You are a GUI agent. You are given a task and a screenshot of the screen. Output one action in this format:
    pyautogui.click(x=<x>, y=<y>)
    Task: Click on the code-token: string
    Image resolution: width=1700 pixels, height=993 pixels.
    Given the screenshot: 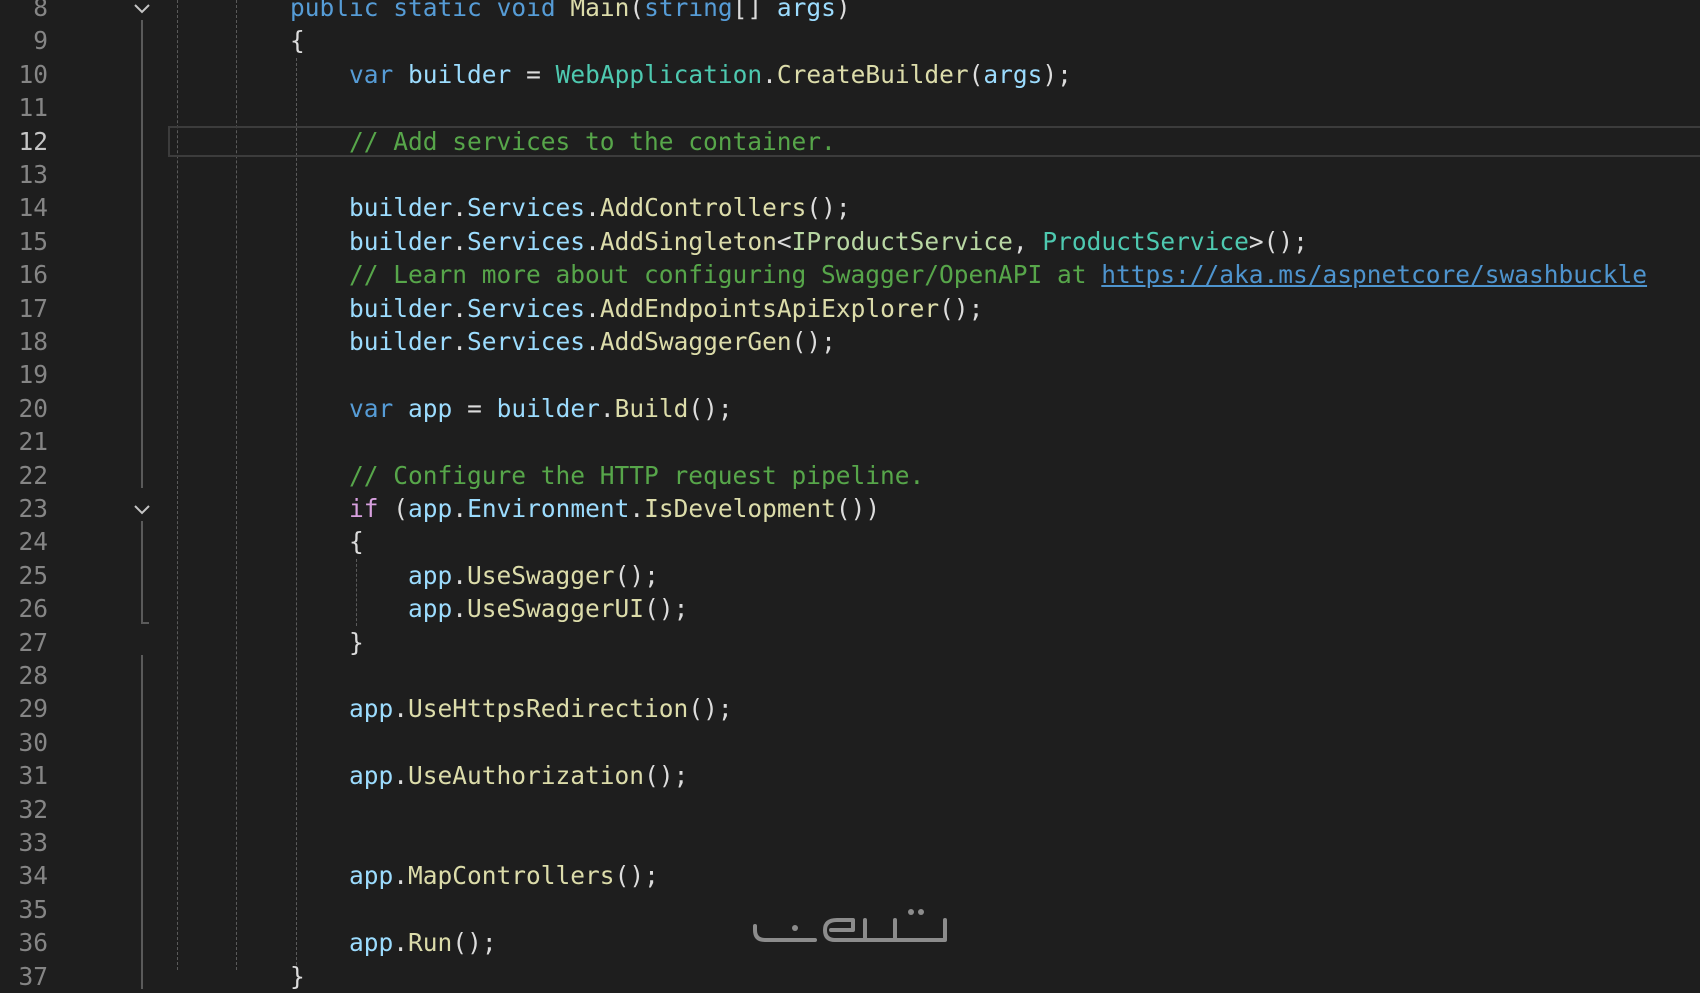 What is the action you would take?
    pyautogui.click(x=688, y=11)
    